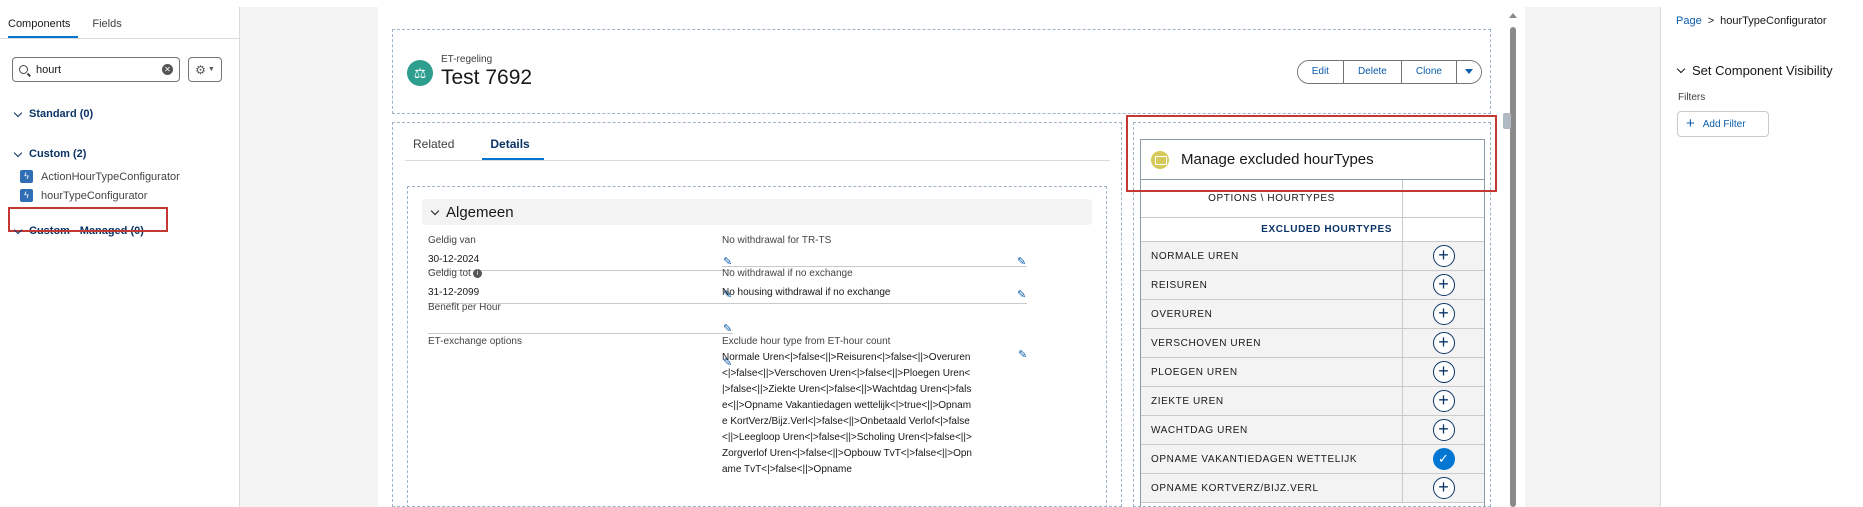 This screenshot has width=1863, height=507. I want to click on scroll-up-icon, so click(1513, 15).